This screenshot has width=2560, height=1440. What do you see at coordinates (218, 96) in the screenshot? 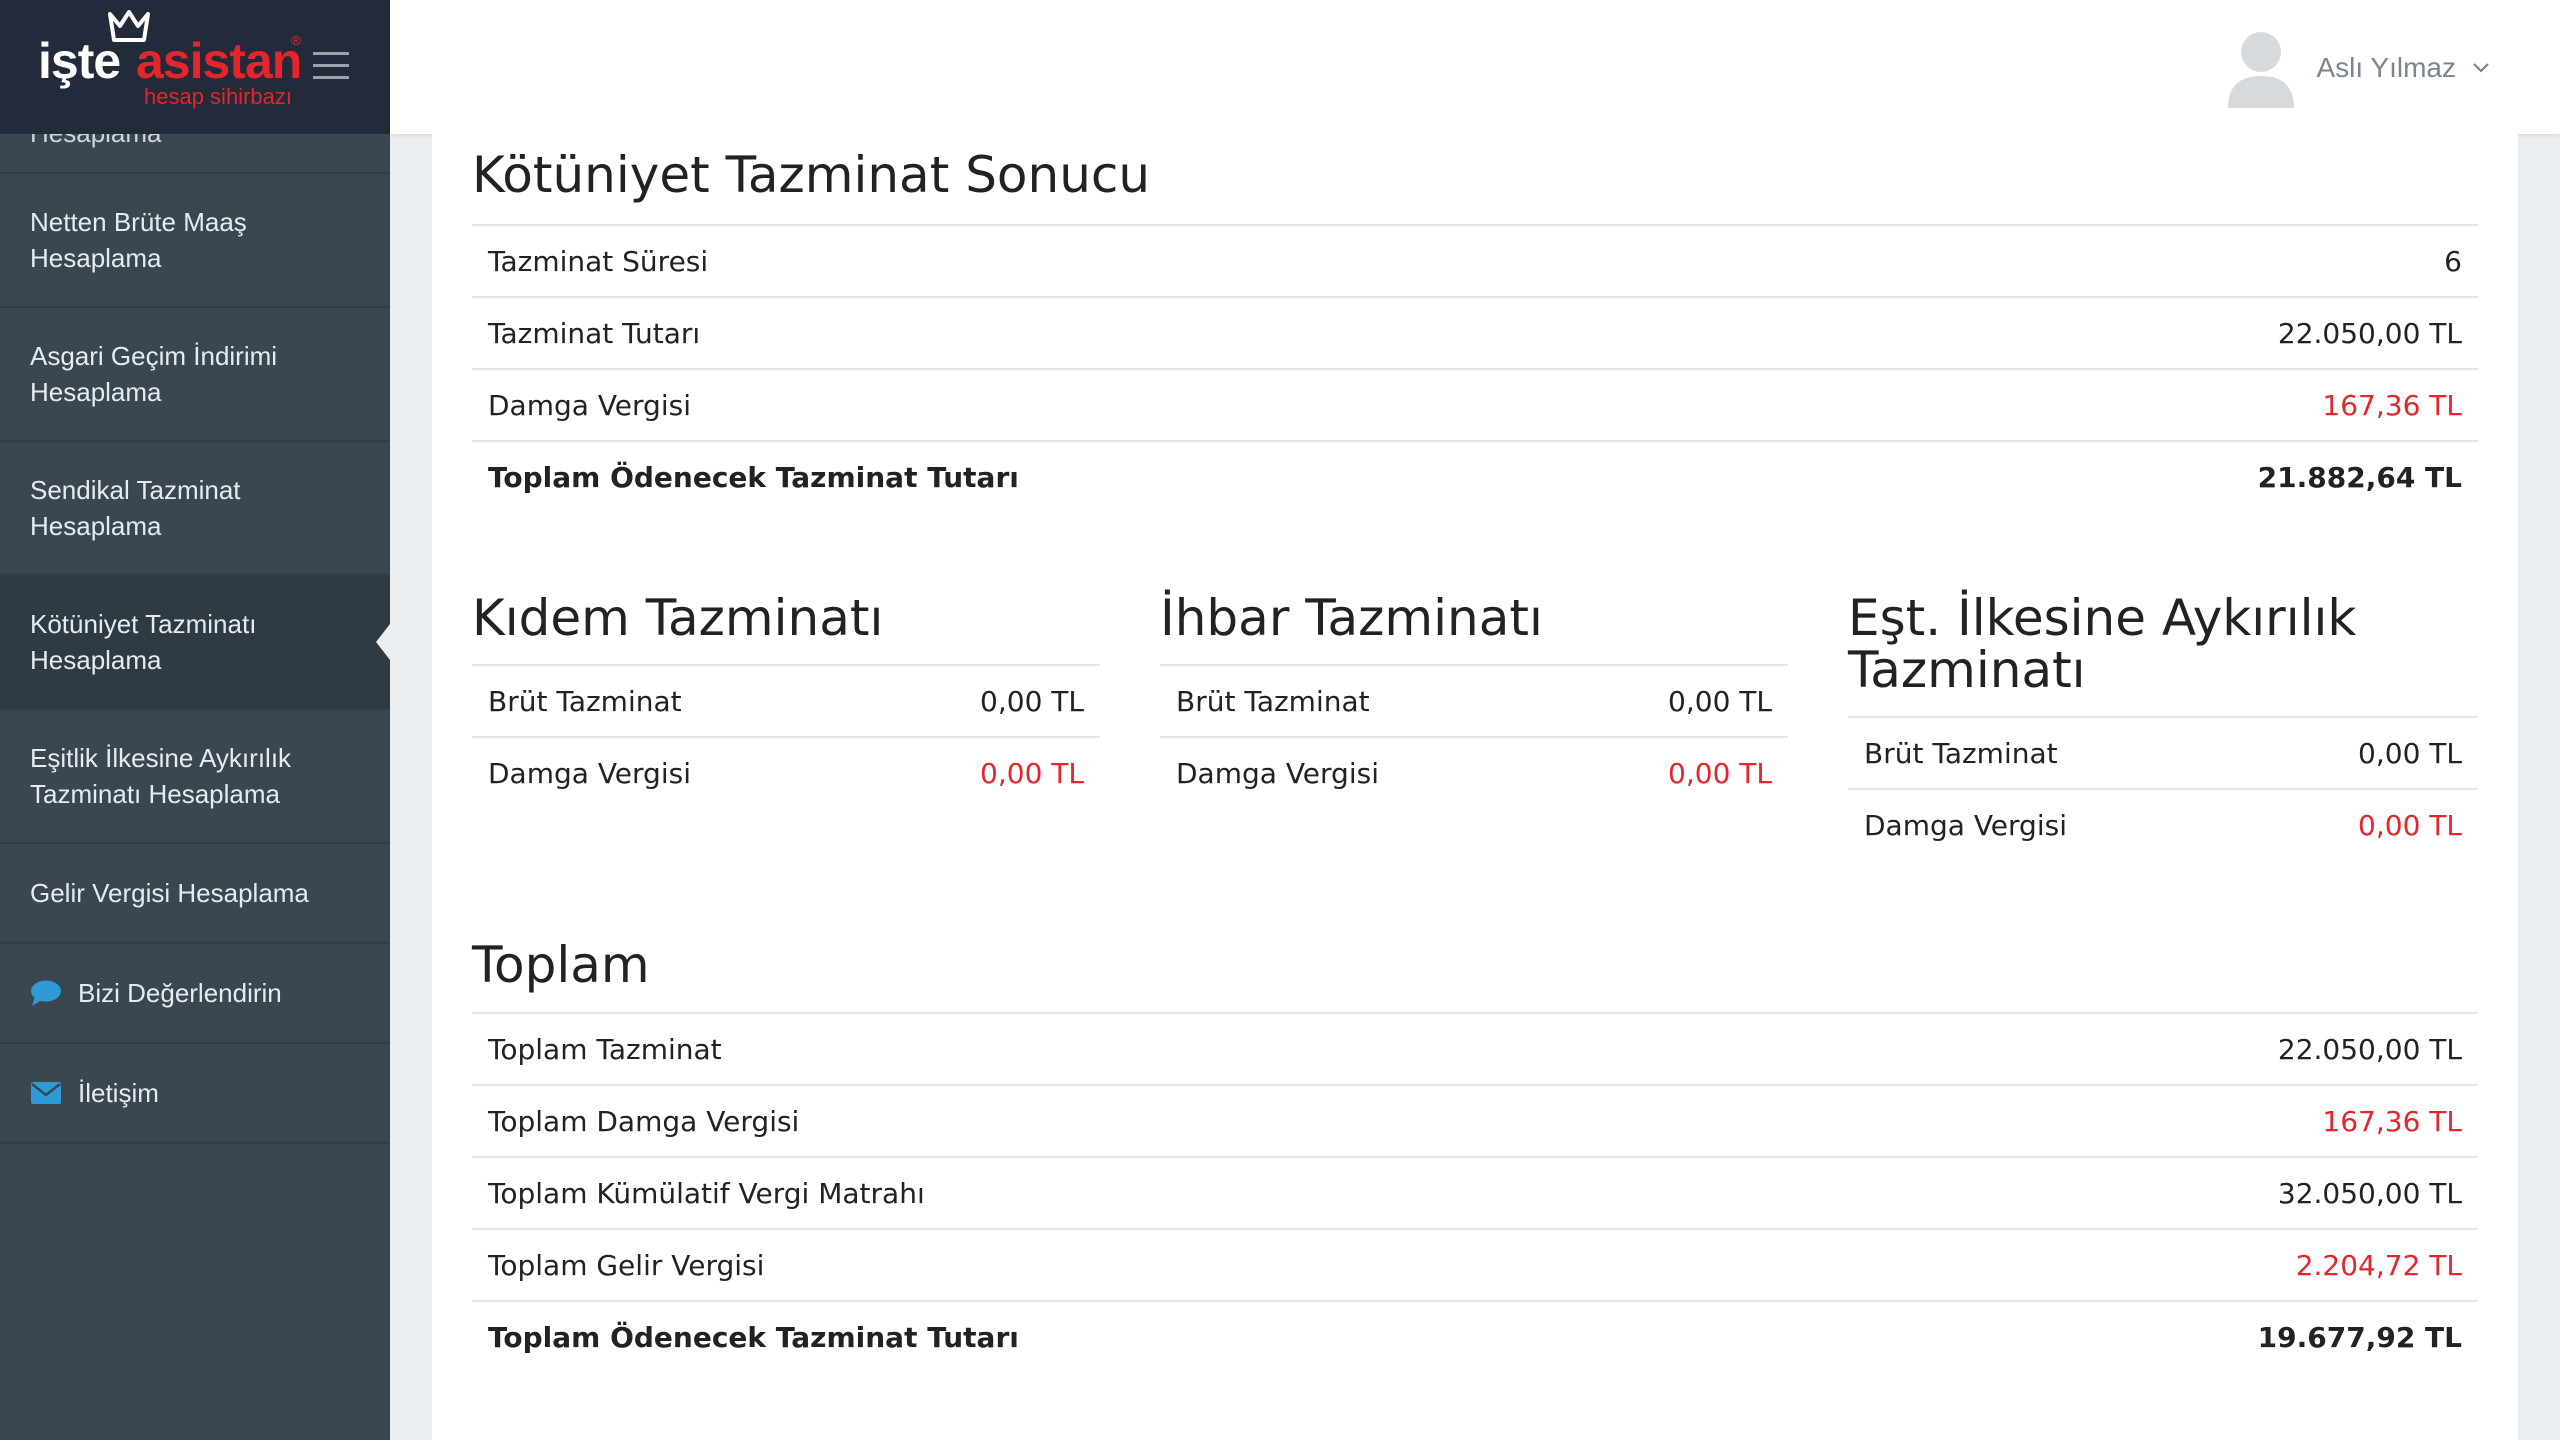
I see `brand-tagline: hesap sihirbazı` at bounding box center [218, 96].